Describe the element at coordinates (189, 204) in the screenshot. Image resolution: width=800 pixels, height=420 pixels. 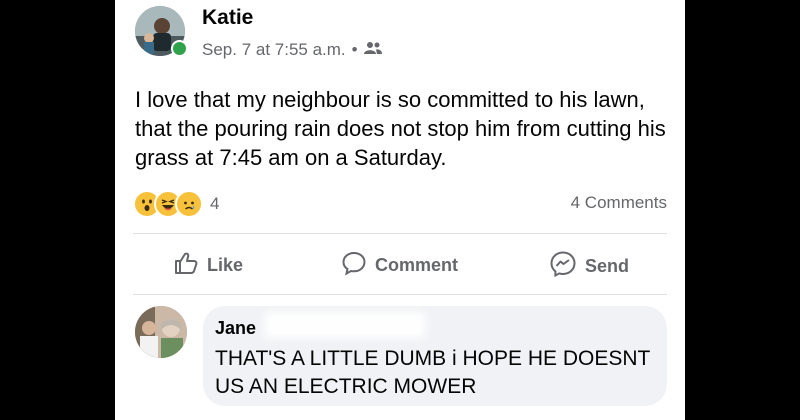
I see `sad-emoji-icon` at that location.